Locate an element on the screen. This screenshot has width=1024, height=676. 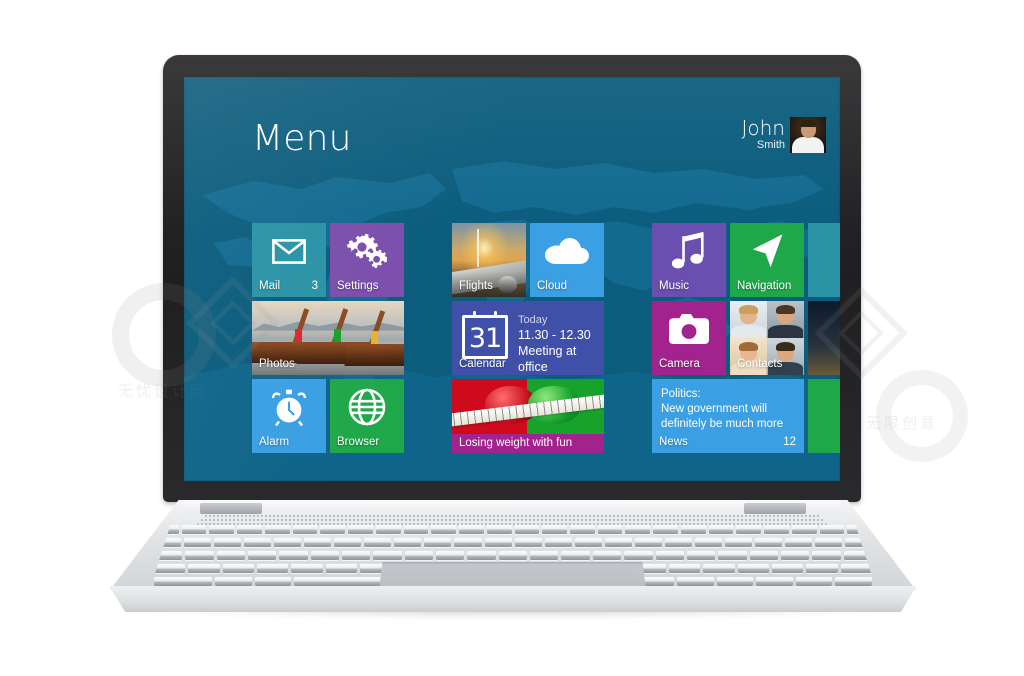
tile-diet: Losing weight with fun is located at coordinates (528, 416).